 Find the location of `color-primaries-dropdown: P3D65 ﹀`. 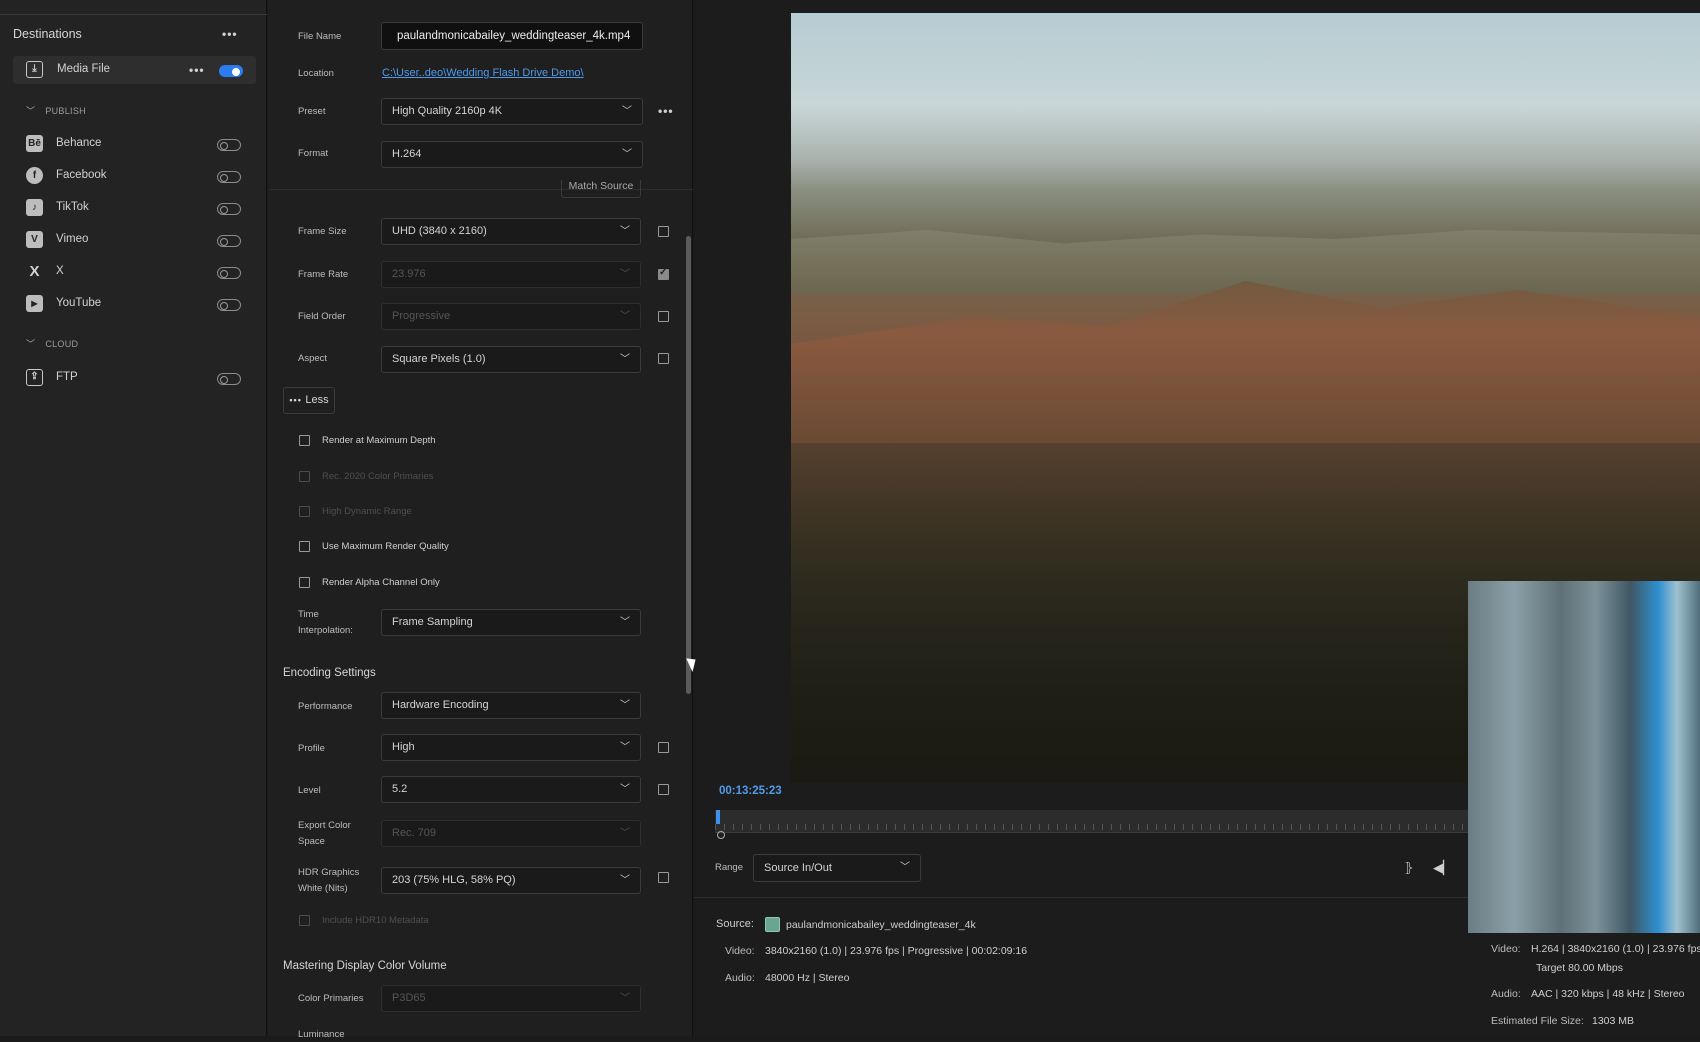

color-primaries-dropdown: P3D65 ﹀ is located at coordinates (511, 998).